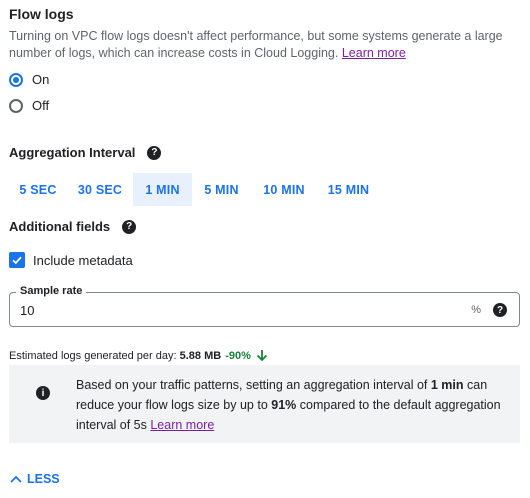 This screenshot has height=498, width=530. I want to click on radio-on-label: On, so click(41, 79).